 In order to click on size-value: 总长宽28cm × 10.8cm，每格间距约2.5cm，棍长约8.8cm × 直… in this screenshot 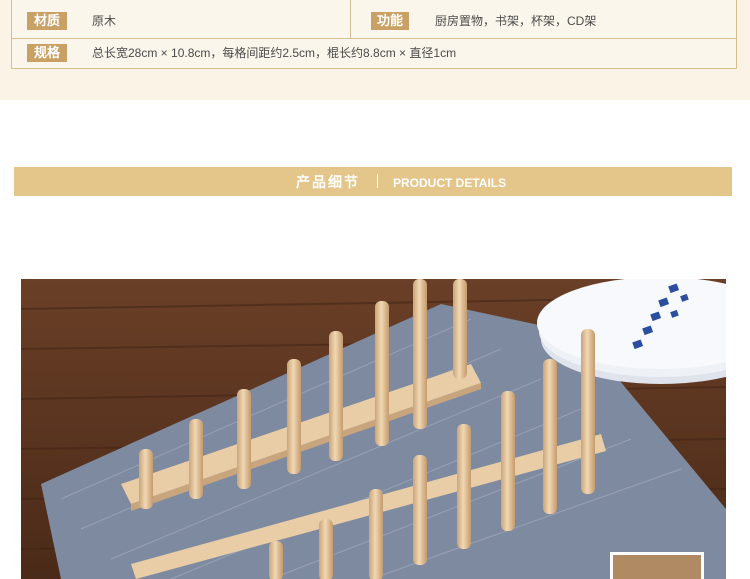, I will do `click(274, 53)`.